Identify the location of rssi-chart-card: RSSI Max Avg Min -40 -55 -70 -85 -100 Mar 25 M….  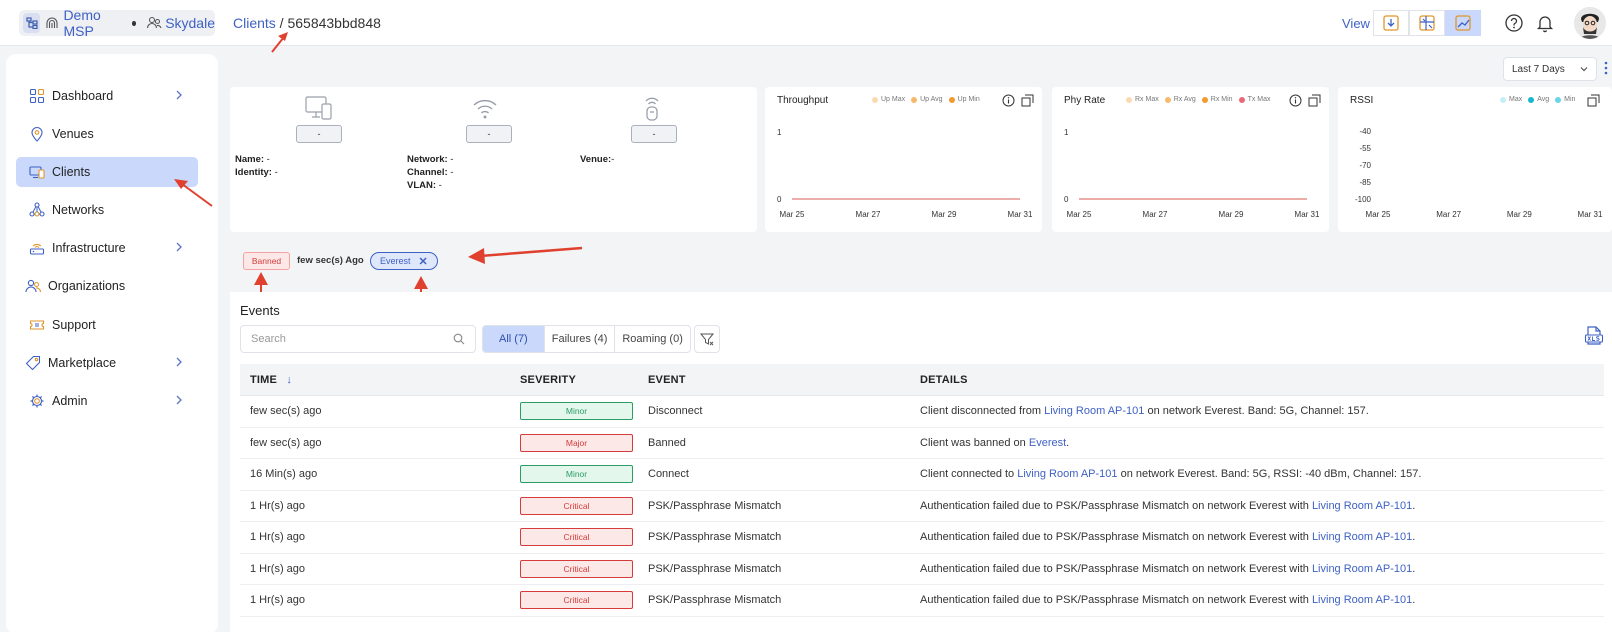
(1475, 159).